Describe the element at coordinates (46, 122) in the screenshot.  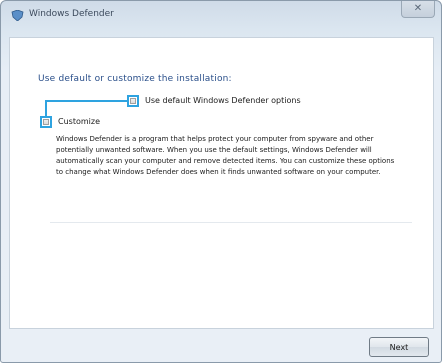
I see `option-customize-checkbox` at that location.